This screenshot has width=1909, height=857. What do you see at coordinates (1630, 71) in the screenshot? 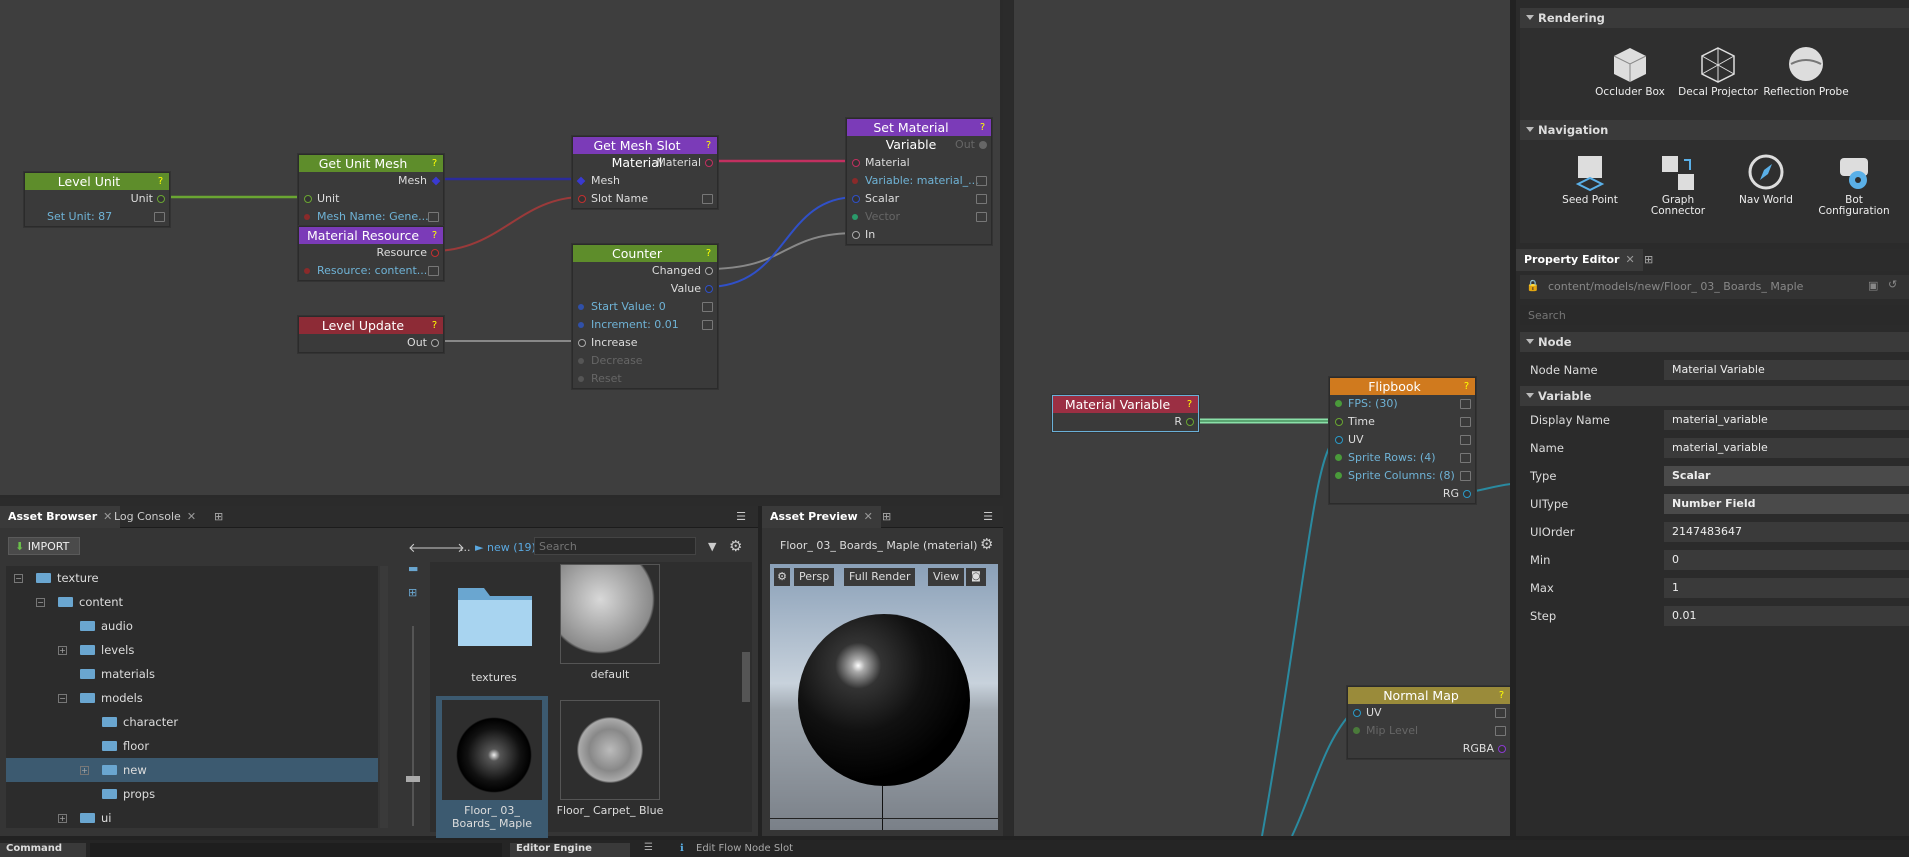
I see `occluder-box-item: Occluder Box` at bounding box center [1630, 71].